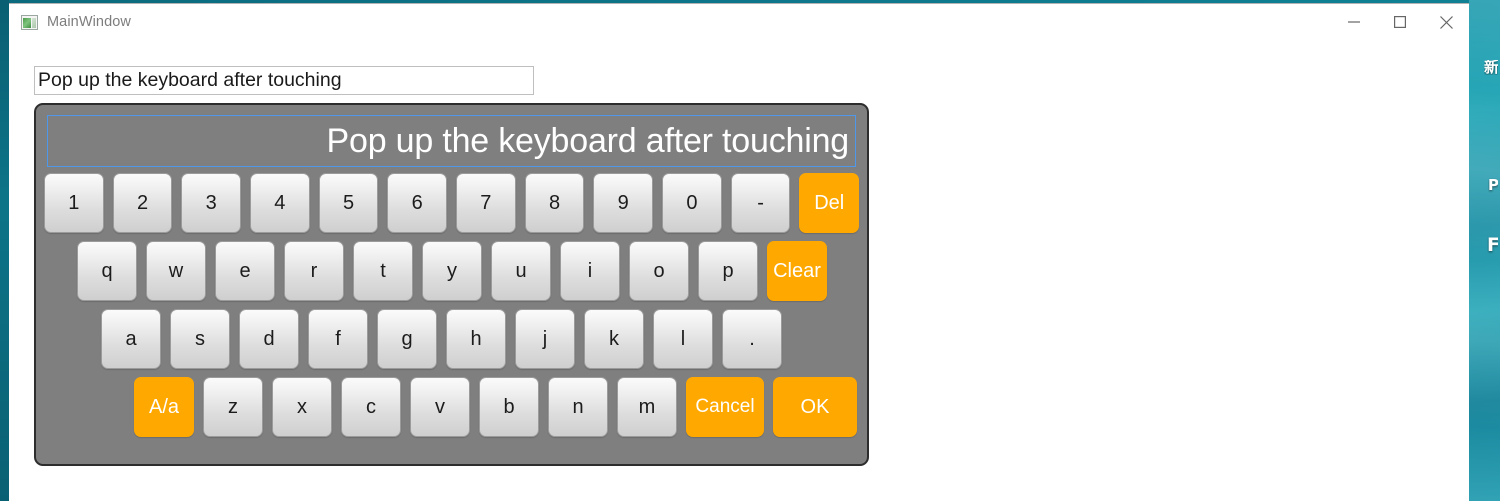 This screenshot has width=1500, height=501. I want to click on desktop-right-edge: 新 P F, so click(1484, 250).